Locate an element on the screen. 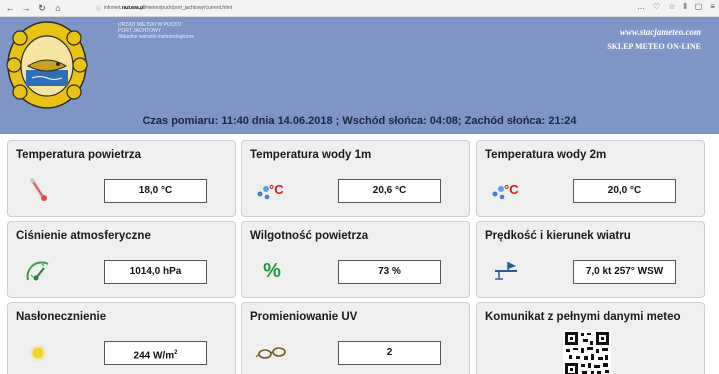 The image size is (719, 374). value-display: 18,0 °C is located at coordinates (155, 191).